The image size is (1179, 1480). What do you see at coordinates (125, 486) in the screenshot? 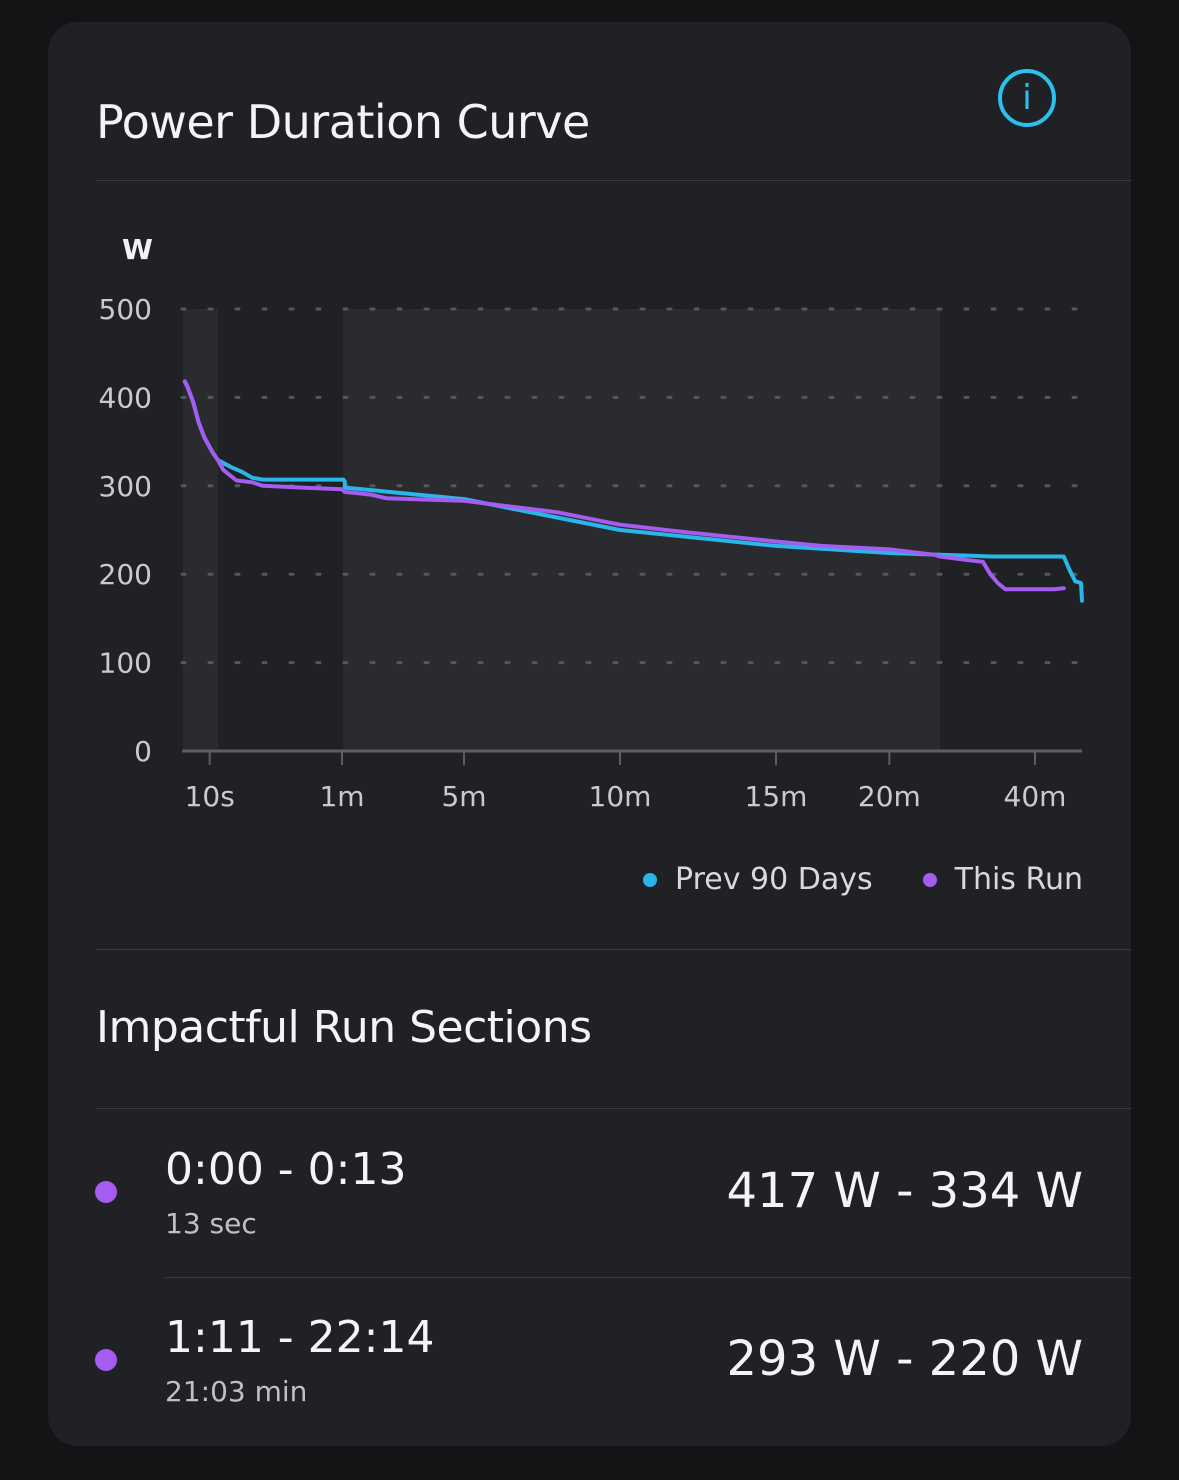
I see `y-tick-label: 300` at bounding box center [125, 486].